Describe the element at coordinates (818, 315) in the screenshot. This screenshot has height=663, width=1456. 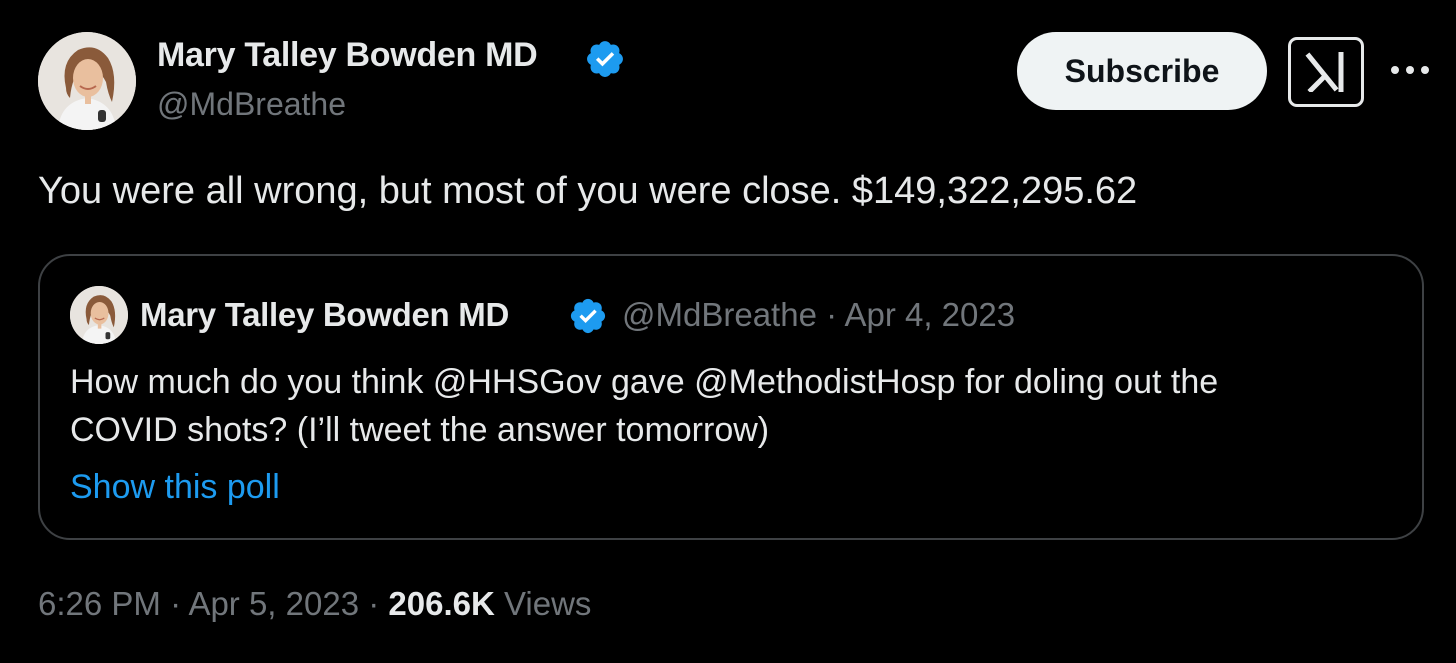
I see `quoted-tweet-meta: @MdBreathe · Apr 4, 2023` at that location.